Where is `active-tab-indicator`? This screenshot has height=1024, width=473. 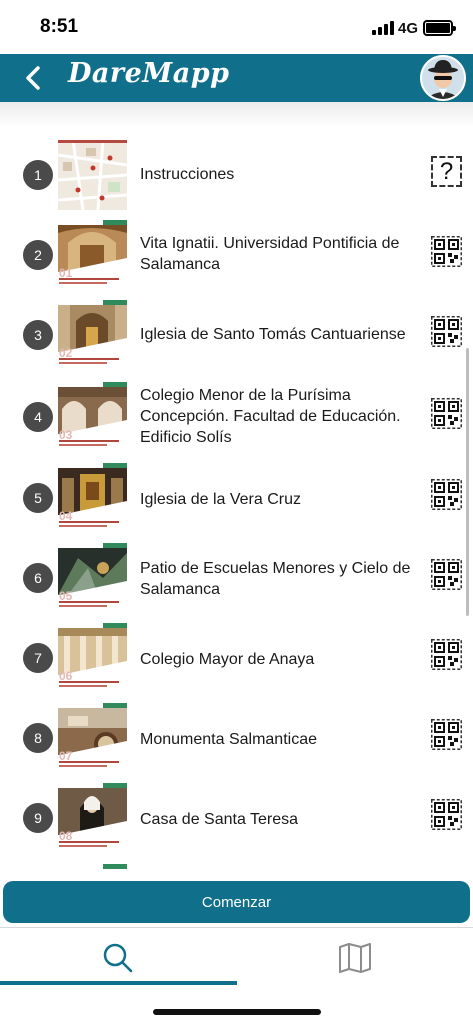
active-tab-indicator is located at coordinates (118, 983).